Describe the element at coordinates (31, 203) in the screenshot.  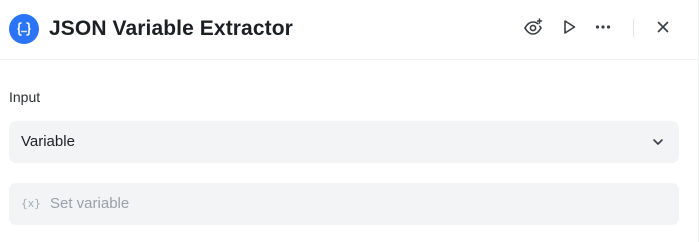
I see `variable-icon: {x}` at that location.